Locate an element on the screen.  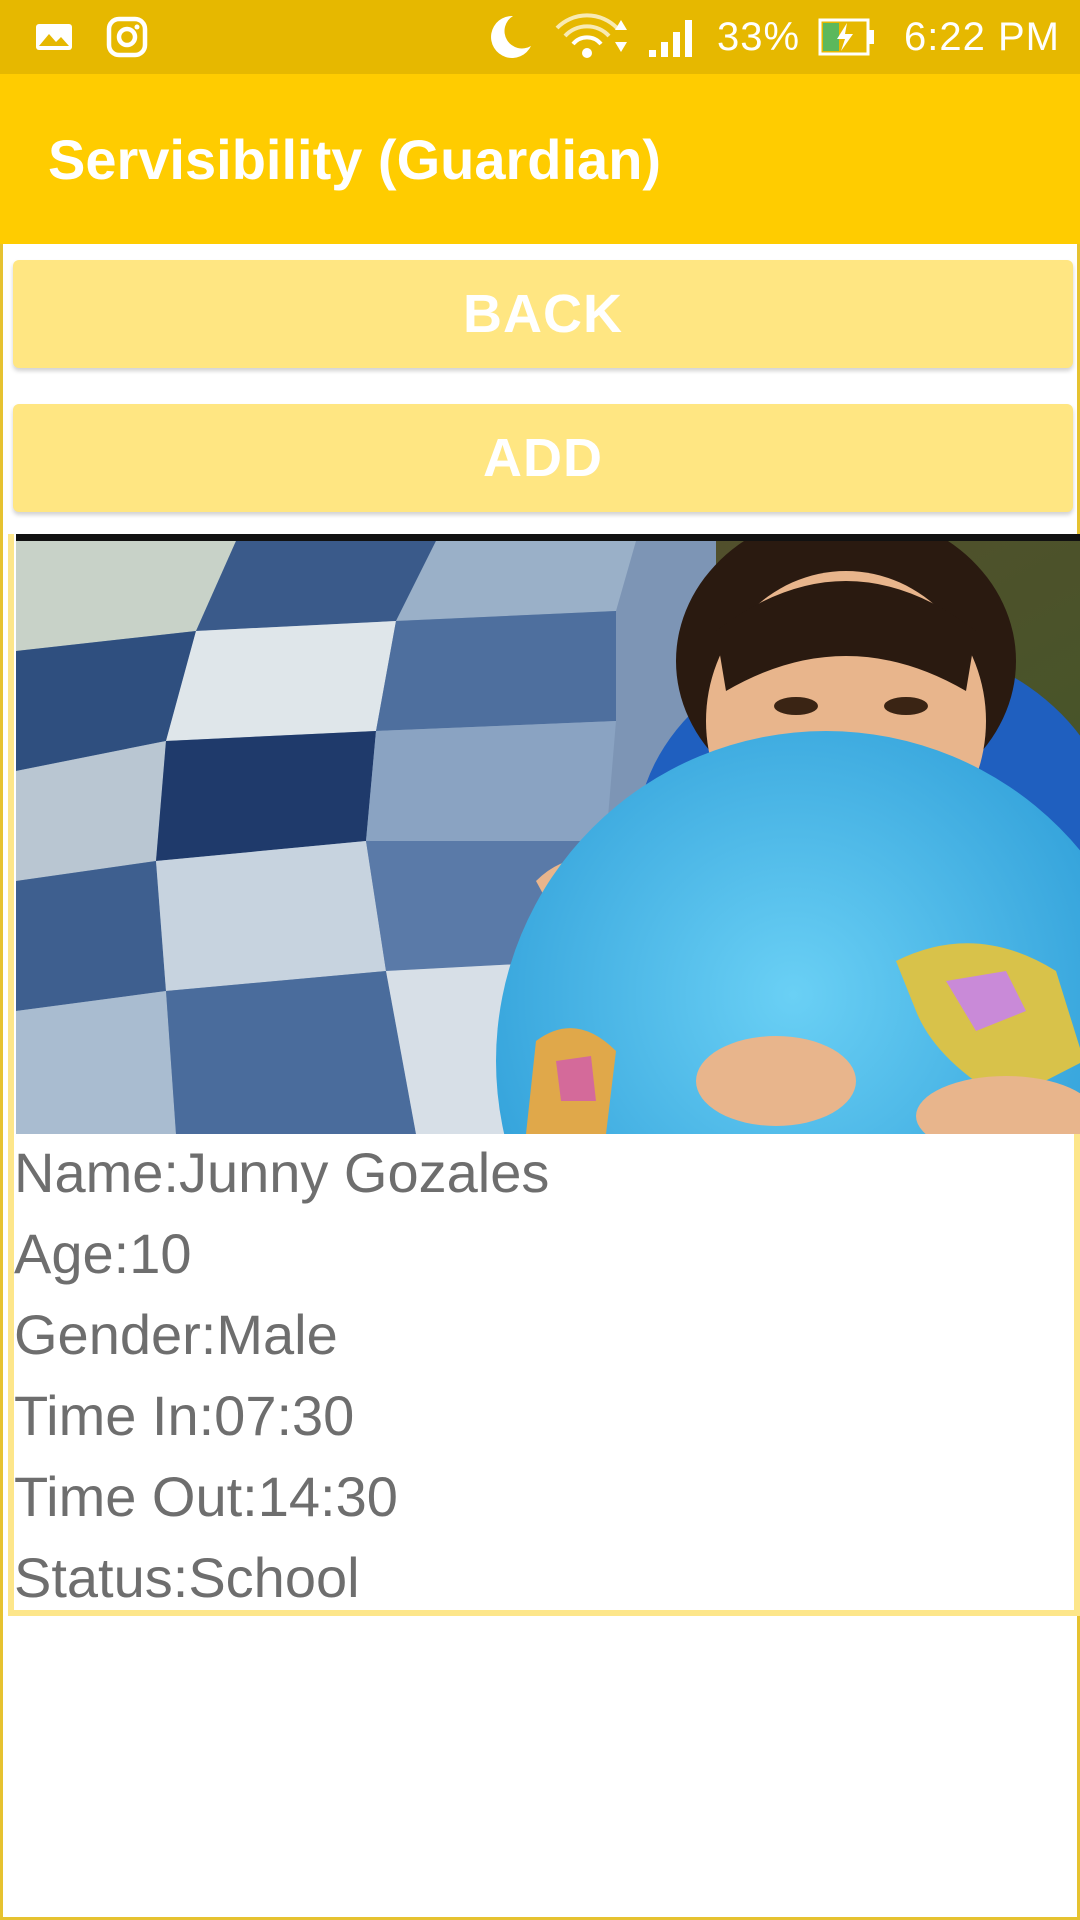
moon-icon is located at coordinates (510, 37).